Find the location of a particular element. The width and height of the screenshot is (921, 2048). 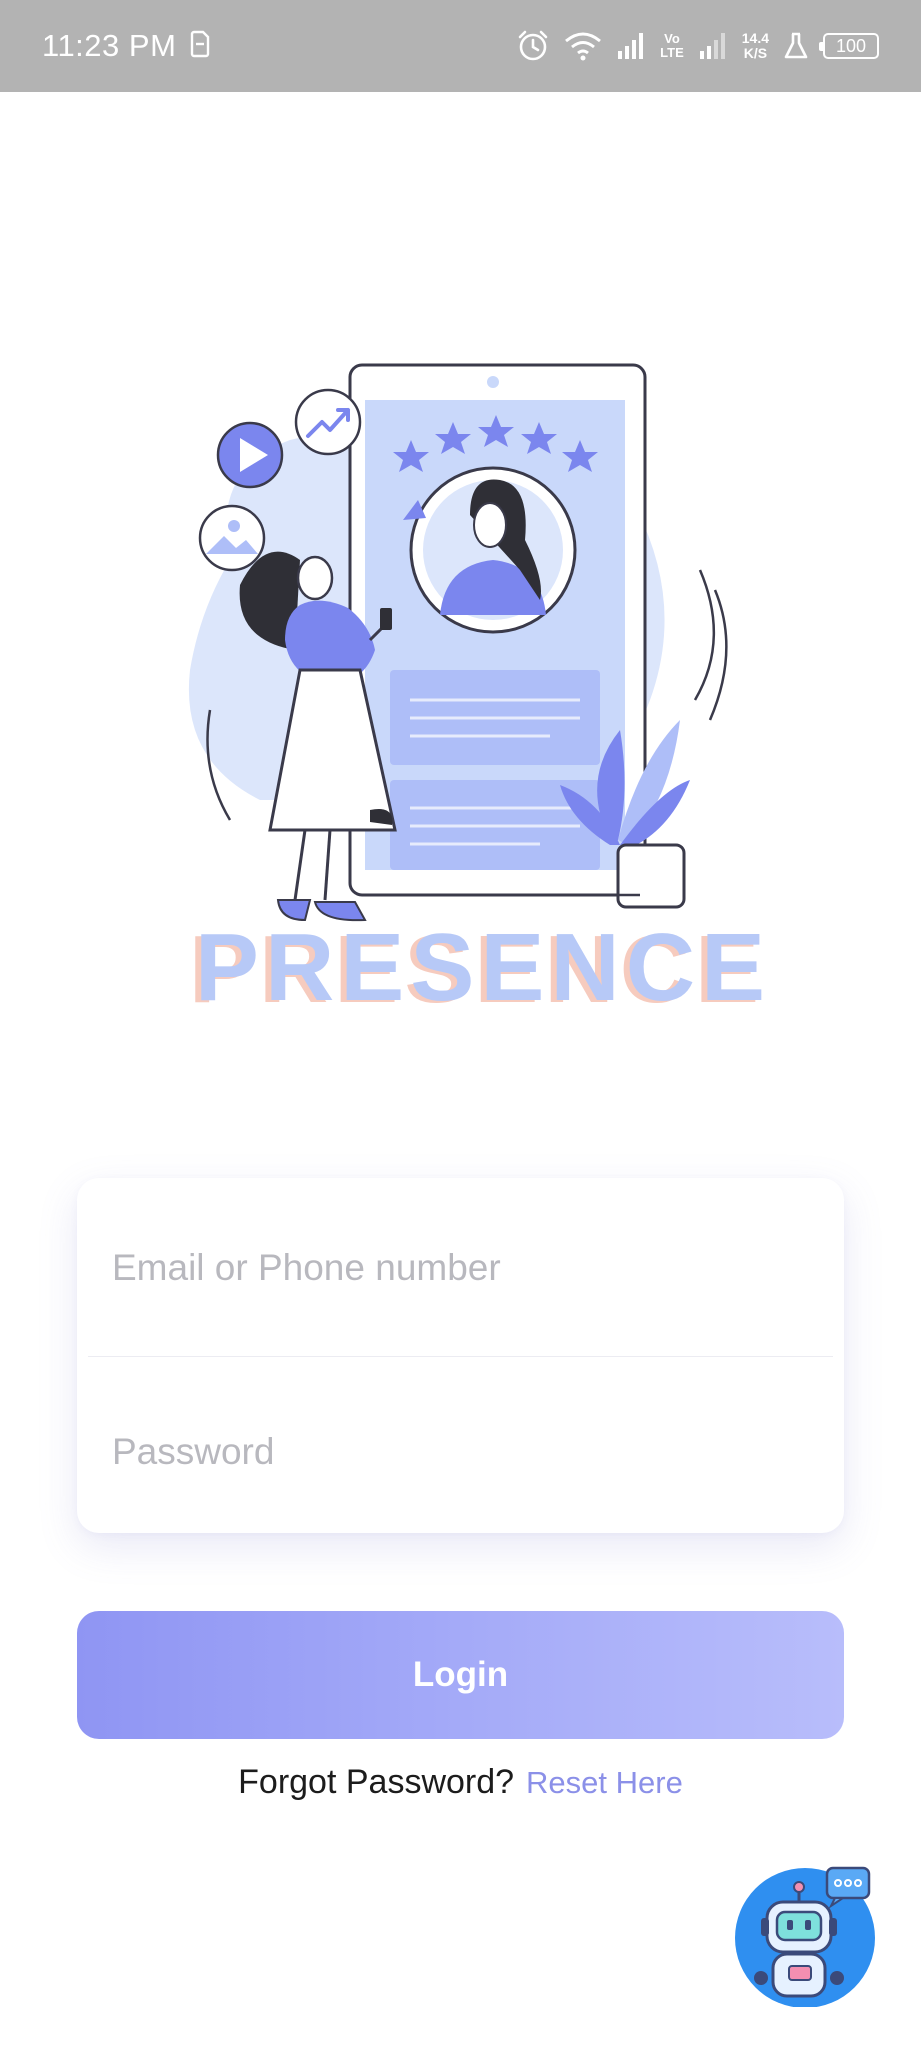

chatbot-button is located at coordinates (807, 1934).